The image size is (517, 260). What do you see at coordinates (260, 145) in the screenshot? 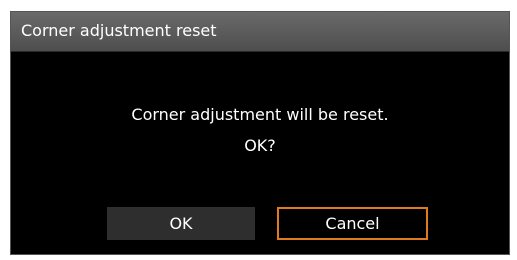
I see `dialog-message-line2: OK?` at bounding box center [260, 145].